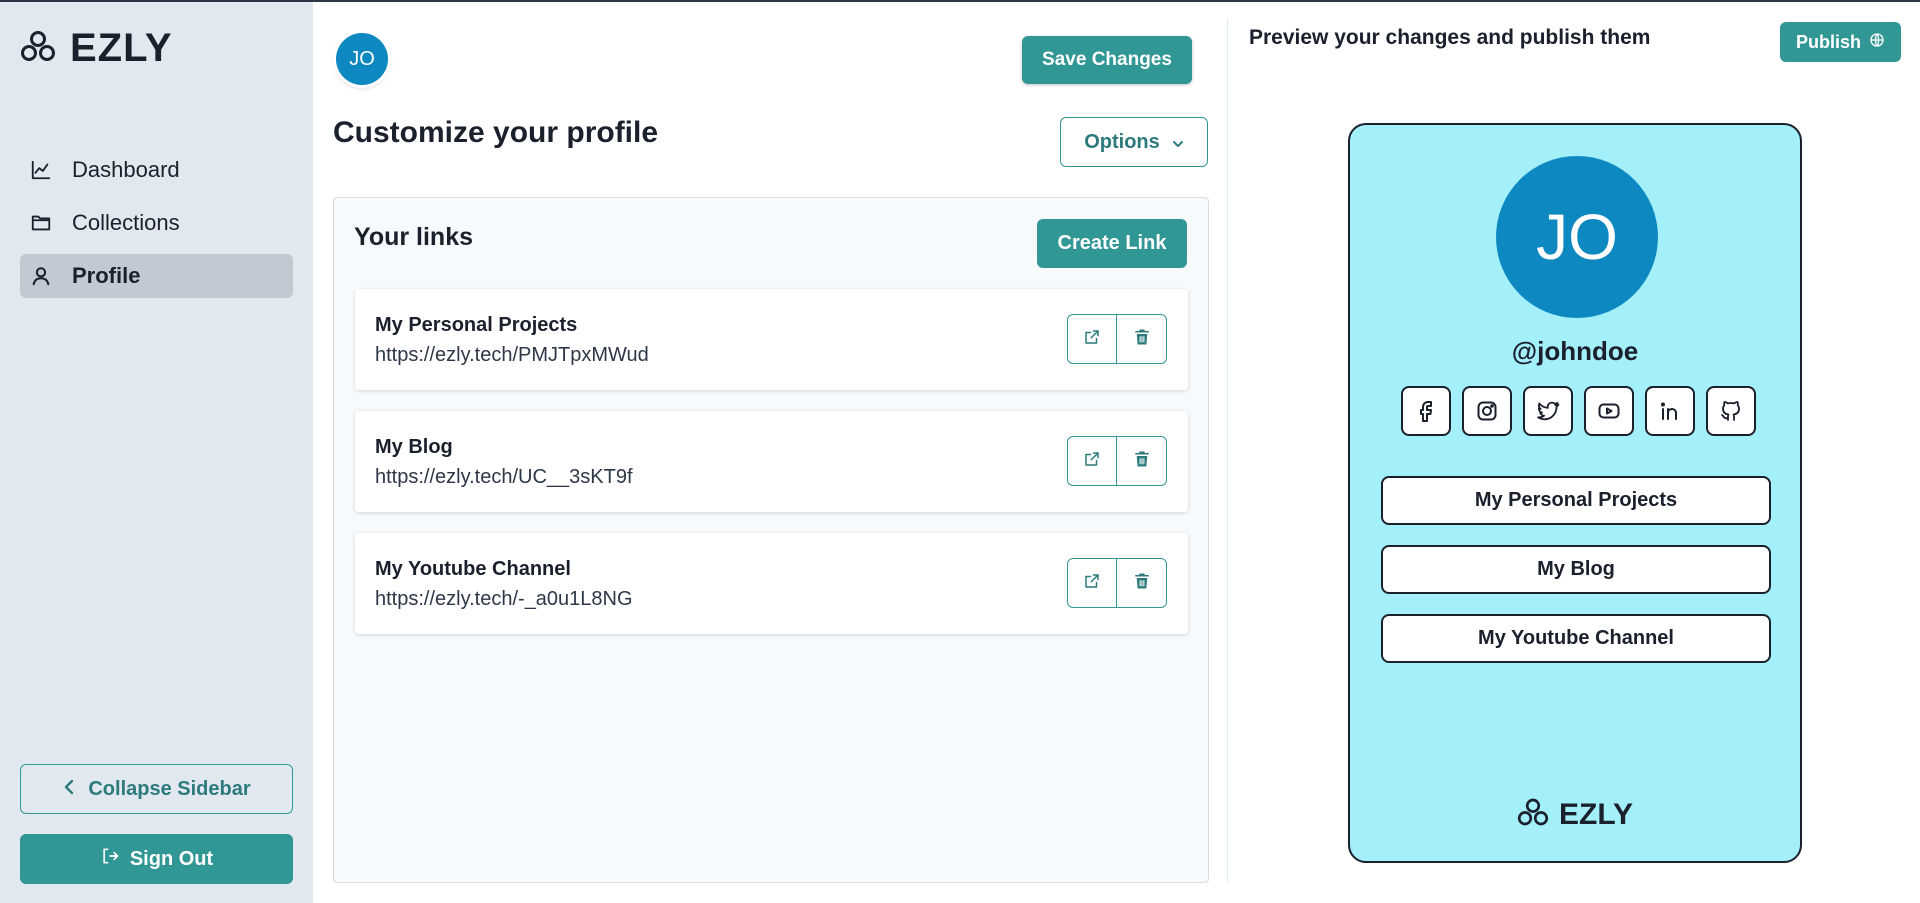  I want to click on preview-handle: @johndoe, so click(1575, 351).